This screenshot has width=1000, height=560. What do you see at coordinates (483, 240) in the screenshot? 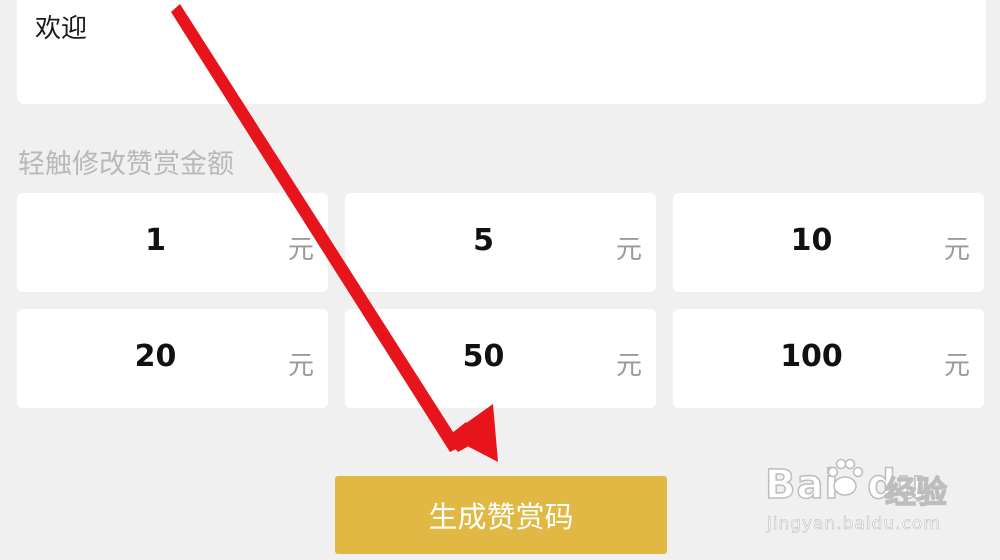
I see `amount-value: 5` at bounding box center [483, 240].